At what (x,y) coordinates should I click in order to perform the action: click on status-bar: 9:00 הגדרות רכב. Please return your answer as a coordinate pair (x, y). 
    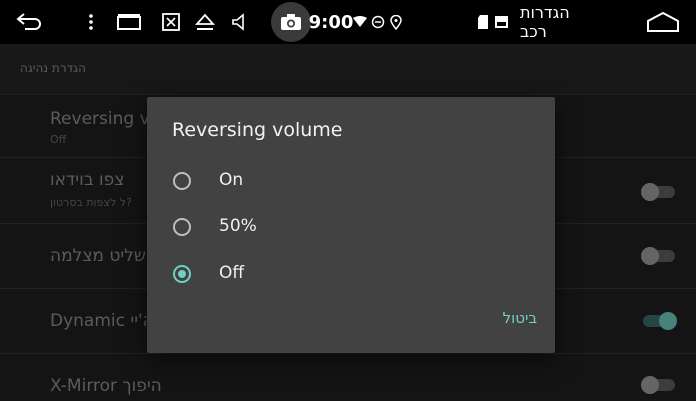
    Looking at the image, I should click on (348, 22).